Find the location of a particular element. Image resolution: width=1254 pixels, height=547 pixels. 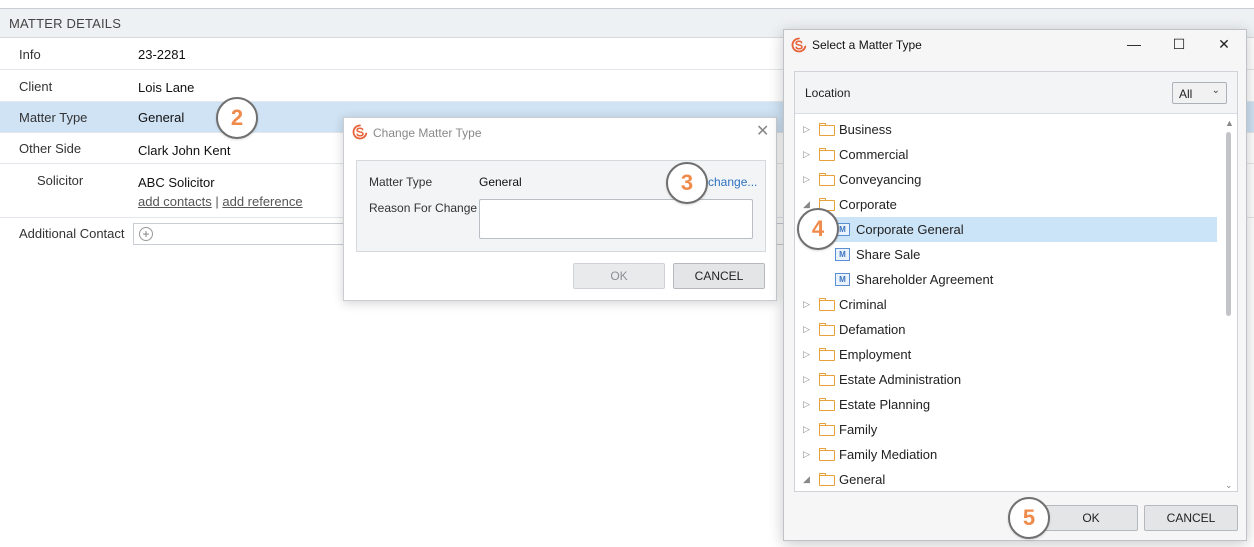

tree-folder-item: ▷ Business is located at coordinates (1007, 129).